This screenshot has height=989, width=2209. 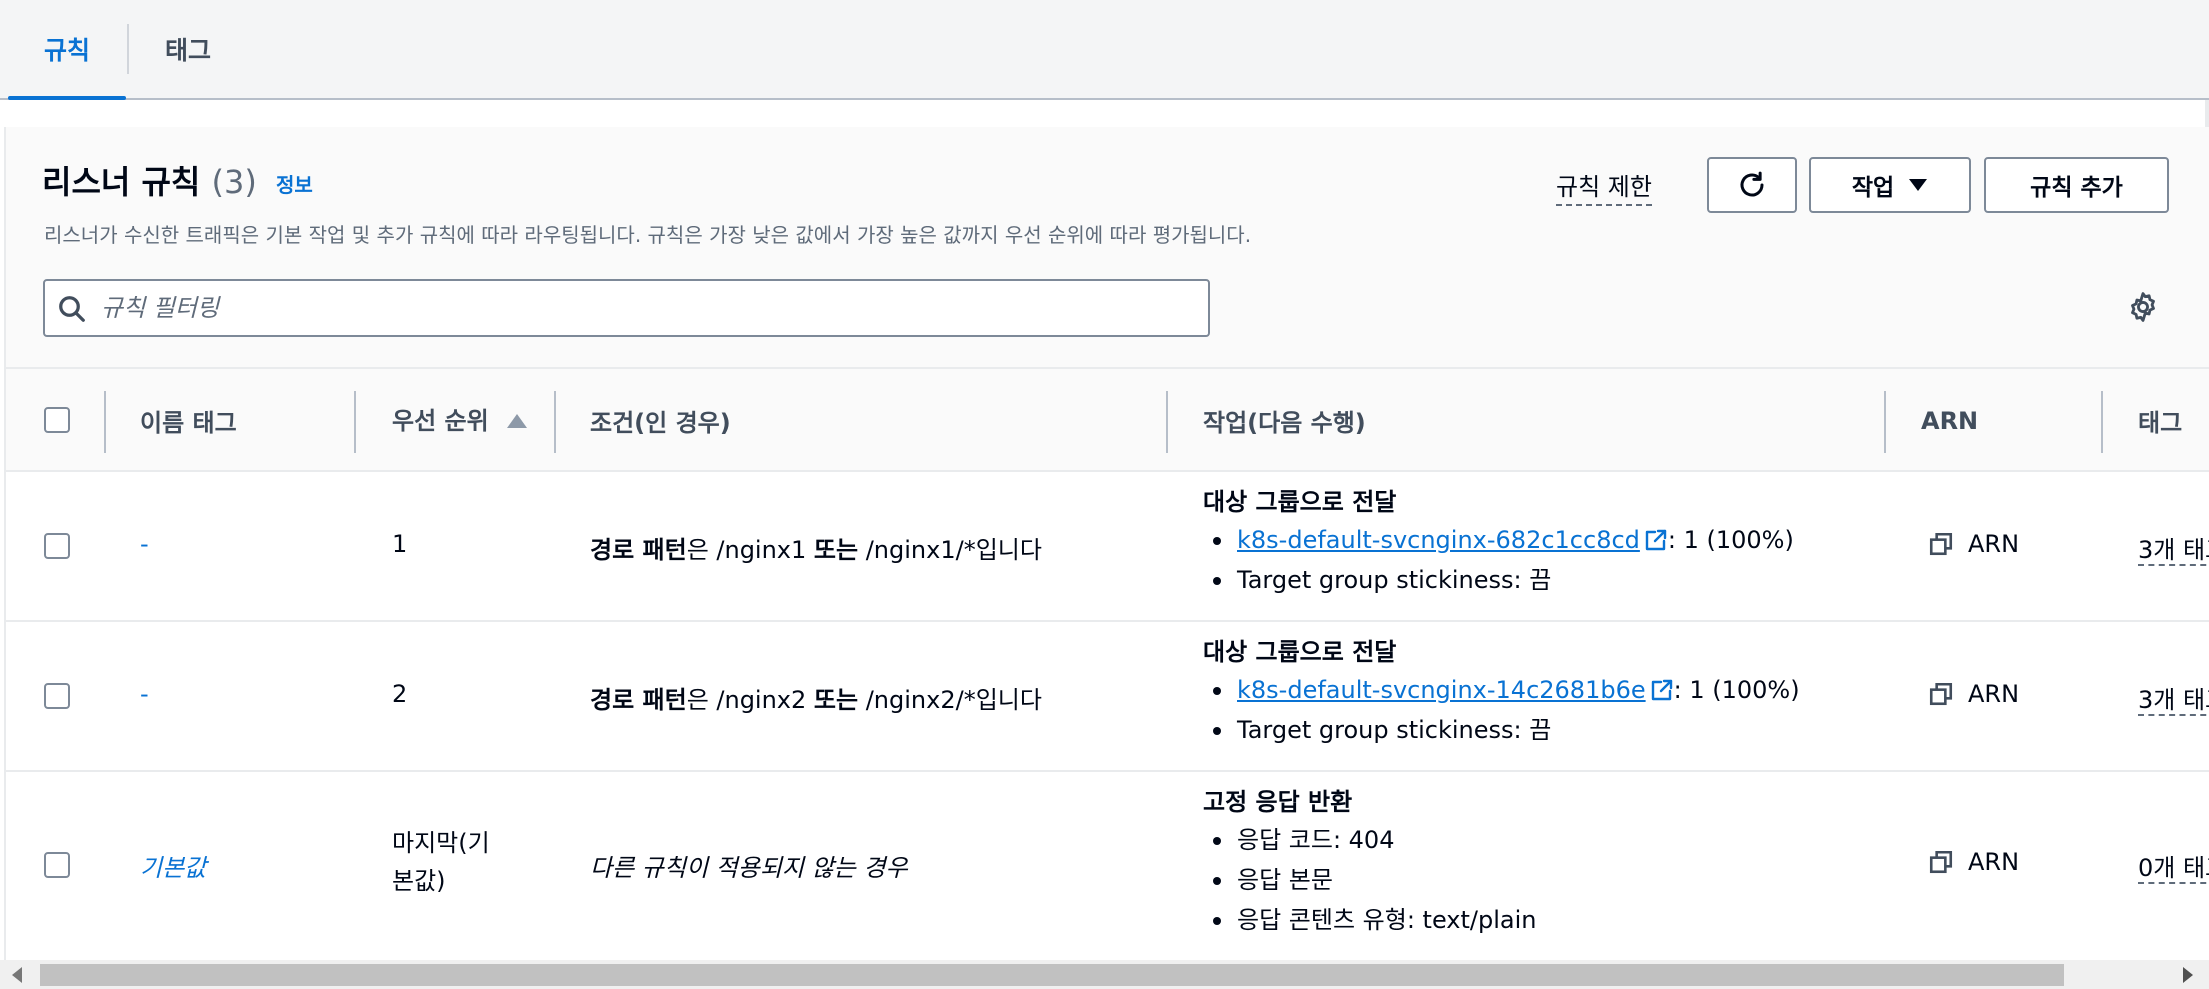 What do you see at coordinates (294, 183) in the screenshot?
I see `info-link: 정보` at bounding box center [294, 183].